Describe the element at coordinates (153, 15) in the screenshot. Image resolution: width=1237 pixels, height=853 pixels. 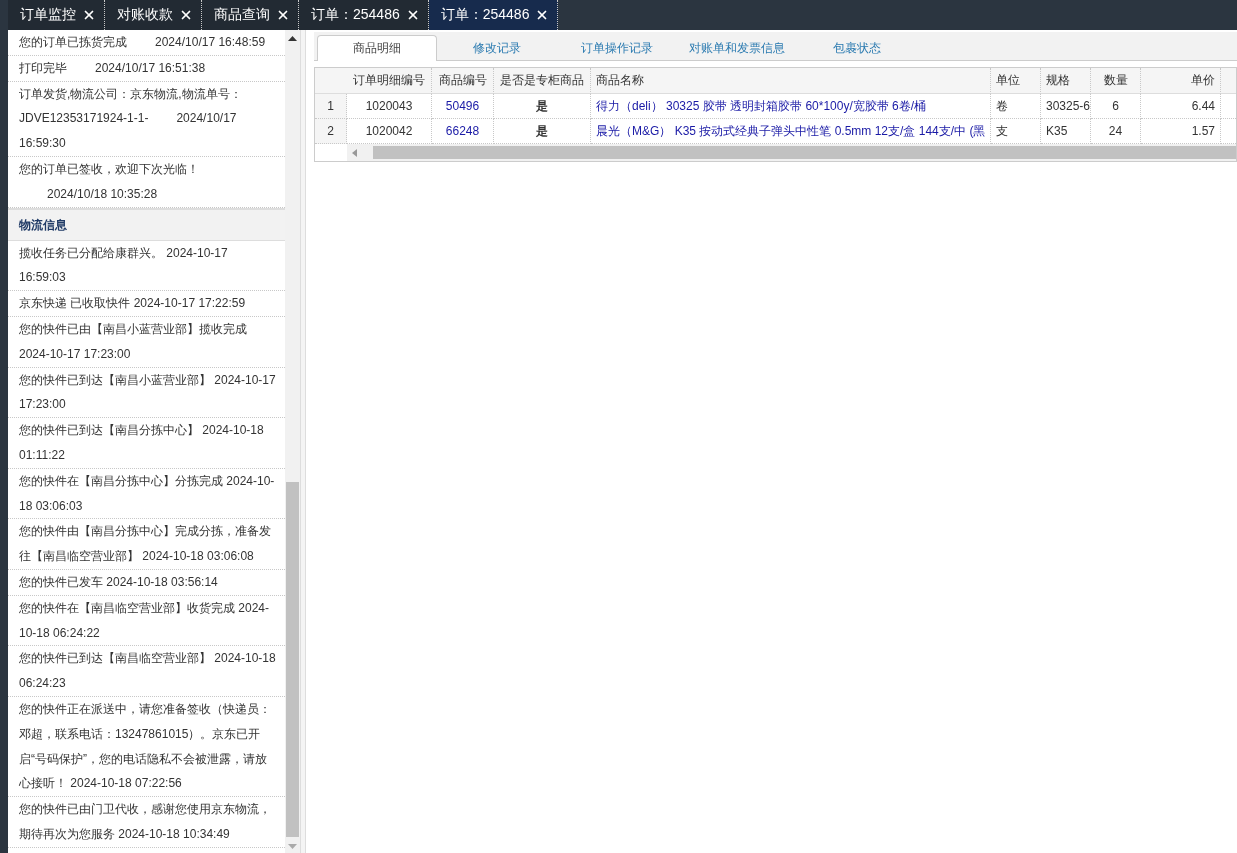
I see `page-tab: 对账收款` at that location.